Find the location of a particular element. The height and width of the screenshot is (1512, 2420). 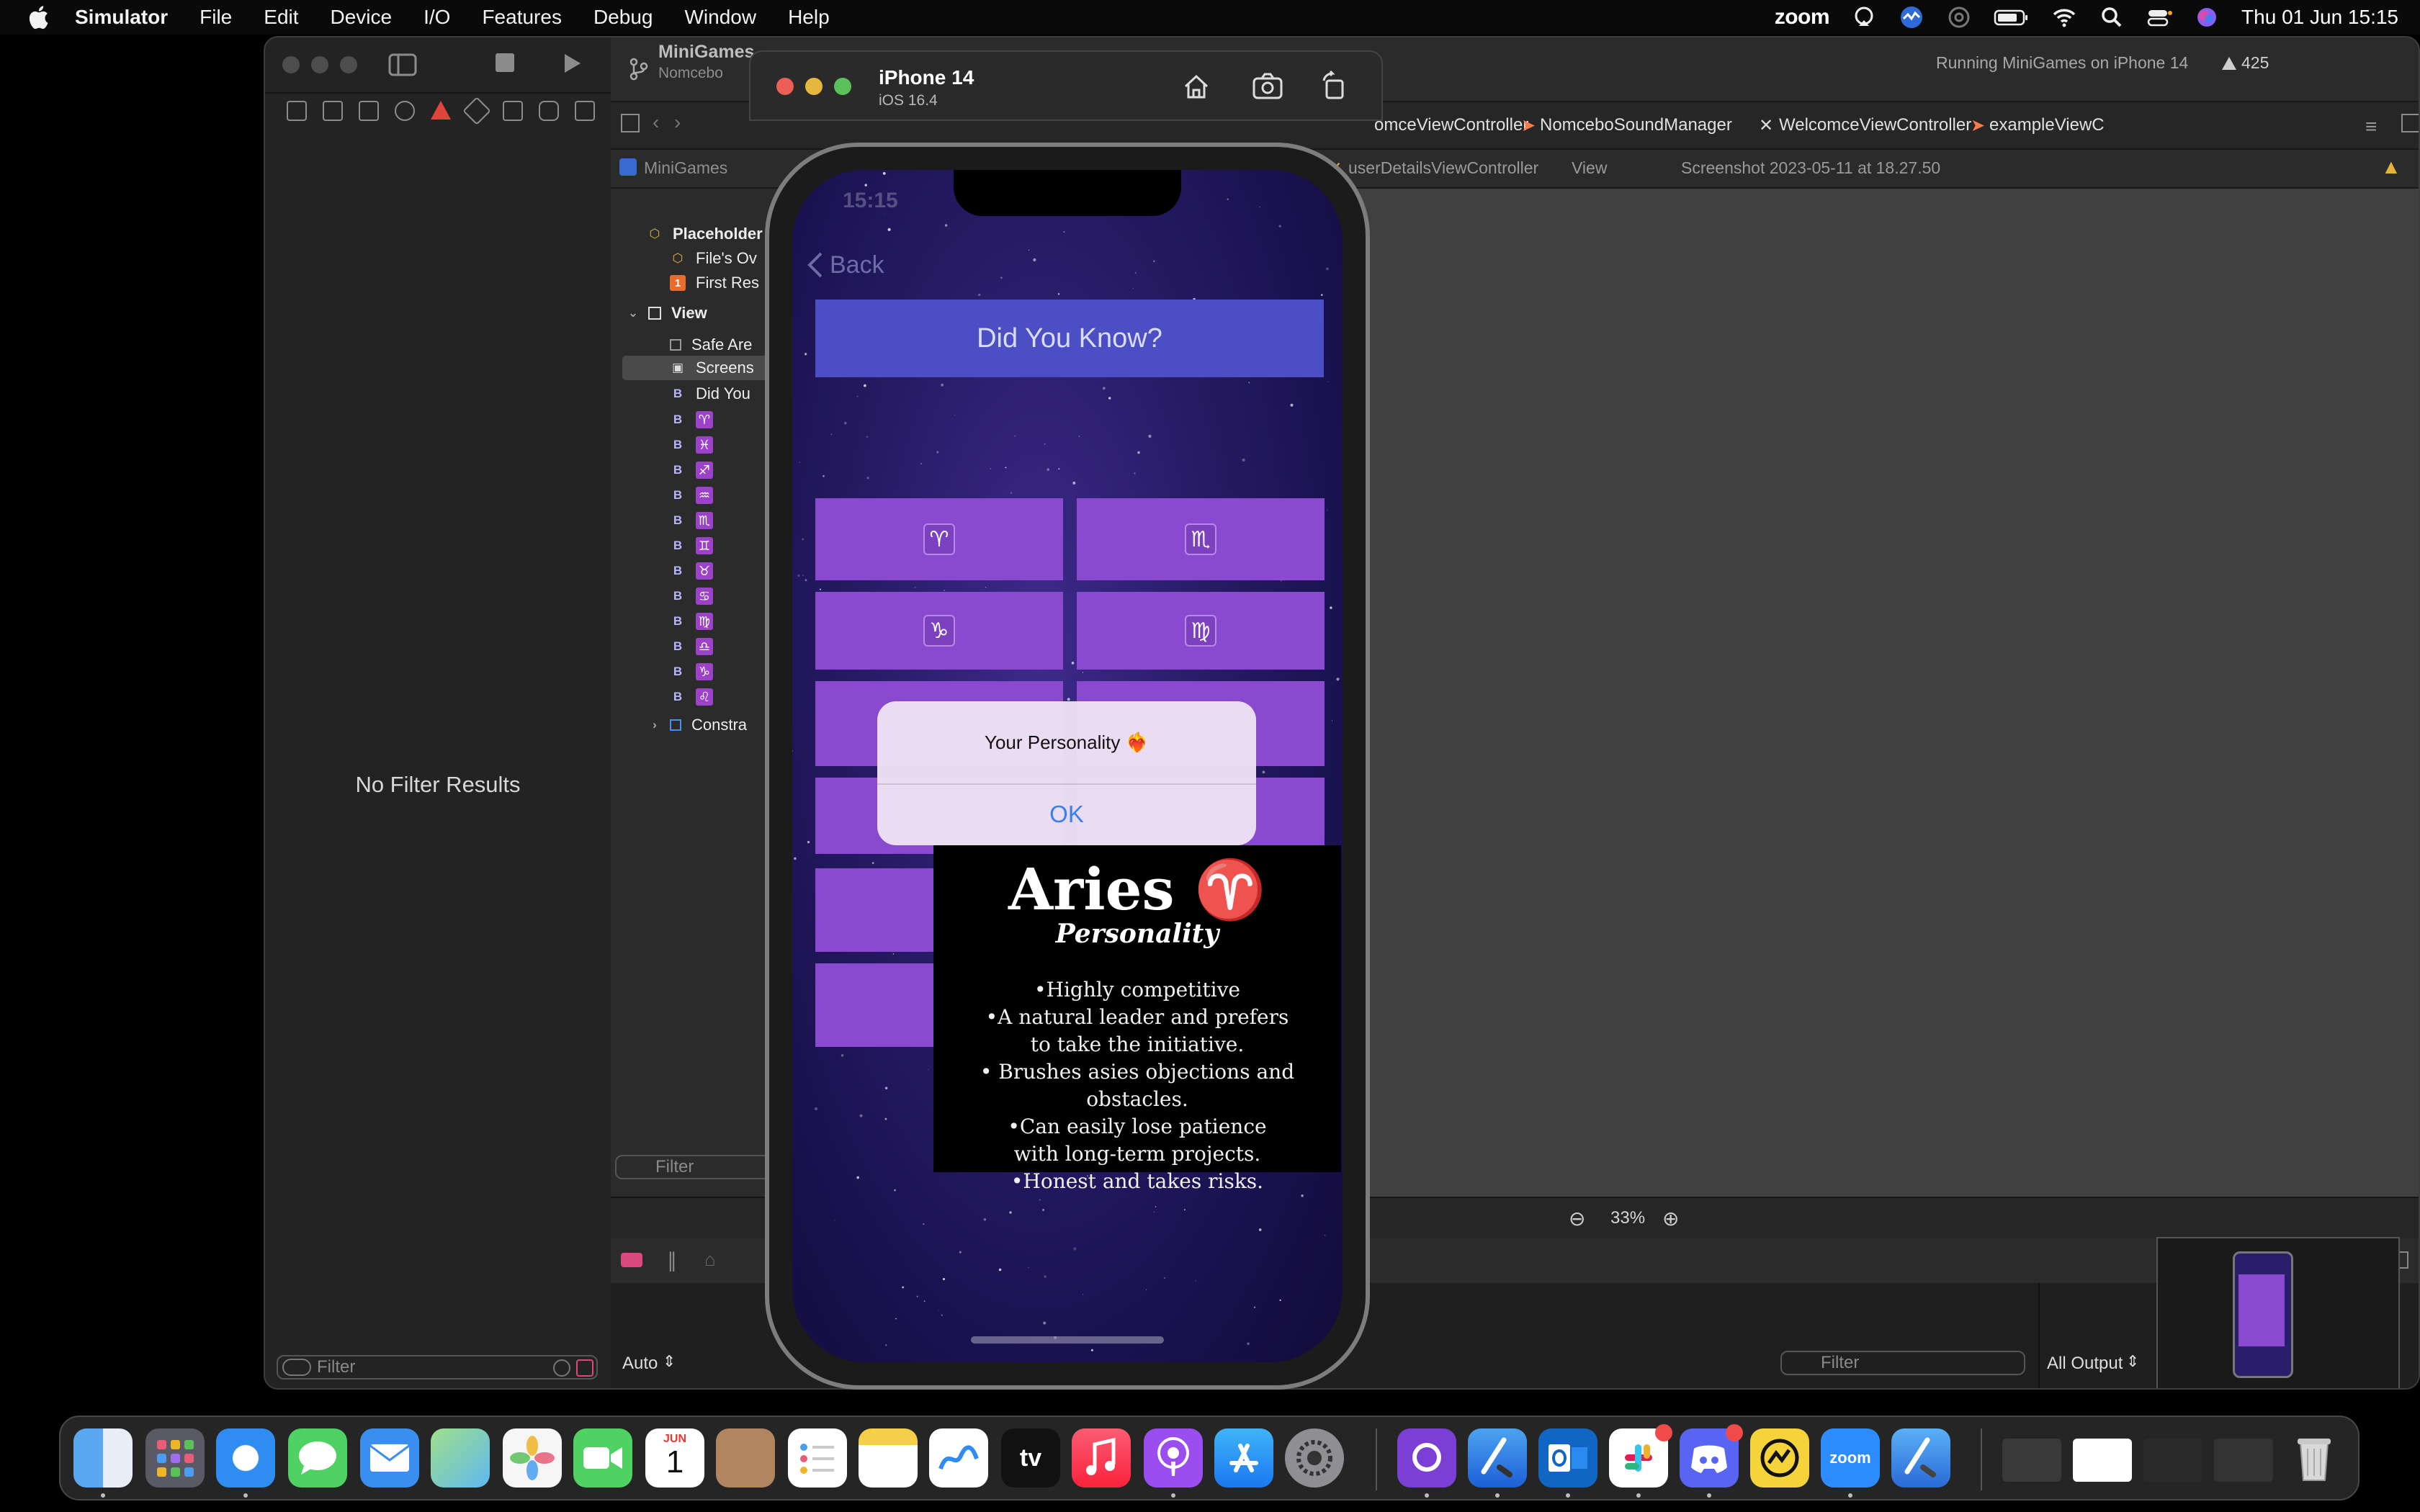

outline-zodiac-button: B ♊ is located at coordinates (691, 546).